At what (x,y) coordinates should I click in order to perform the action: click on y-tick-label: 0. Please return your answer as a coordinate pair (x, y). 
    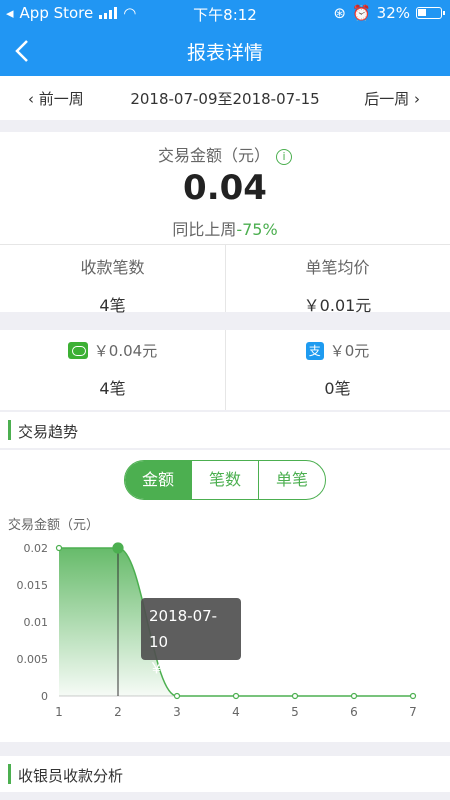
    Looking at the image, I should click on (44, 696).